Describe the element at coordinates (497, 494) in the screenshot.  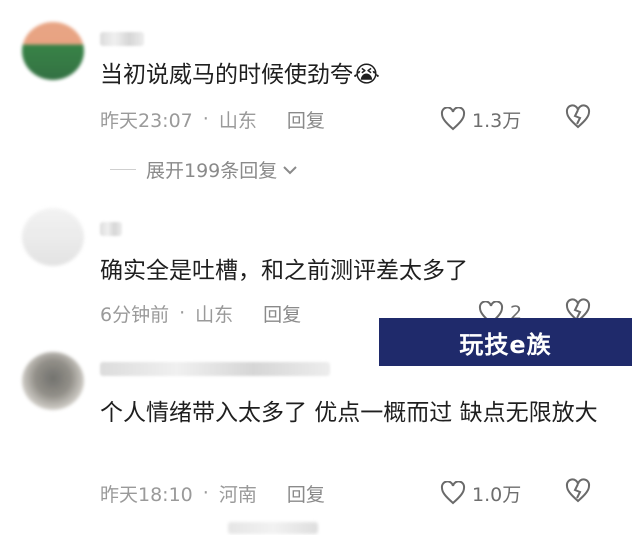
I see `like-count: 1.0万` at that location.